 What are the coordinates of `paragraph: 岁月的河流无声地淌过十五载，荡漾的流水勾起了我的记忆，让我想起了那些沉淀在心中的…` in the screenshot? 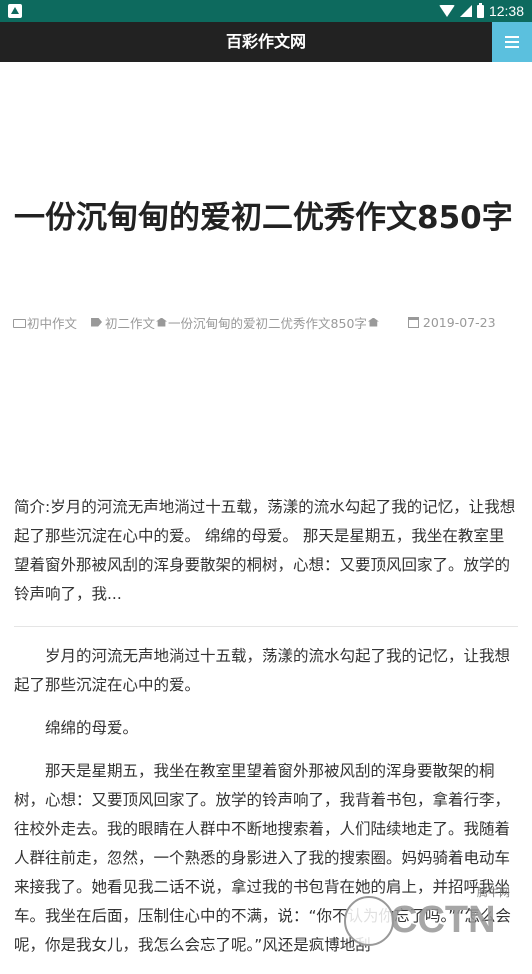 It's located at (262, 670).